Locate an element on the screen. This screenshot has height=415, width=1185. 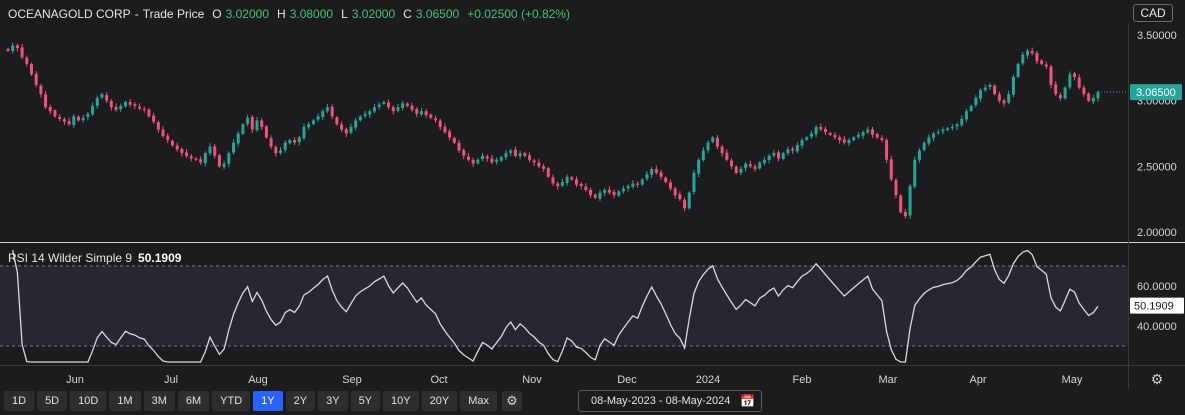
axis-settings-icon: ⚙ is located at coordinates (1157, 379).